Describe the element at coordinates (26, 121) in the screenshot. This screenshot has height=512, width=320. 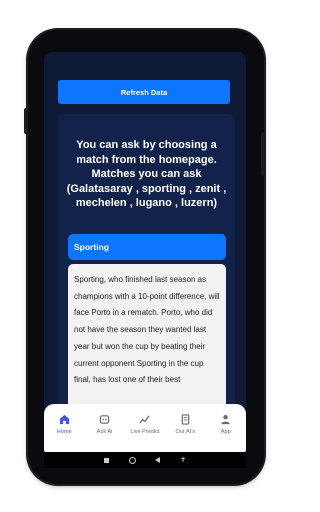
I see `volume-button` at that location.